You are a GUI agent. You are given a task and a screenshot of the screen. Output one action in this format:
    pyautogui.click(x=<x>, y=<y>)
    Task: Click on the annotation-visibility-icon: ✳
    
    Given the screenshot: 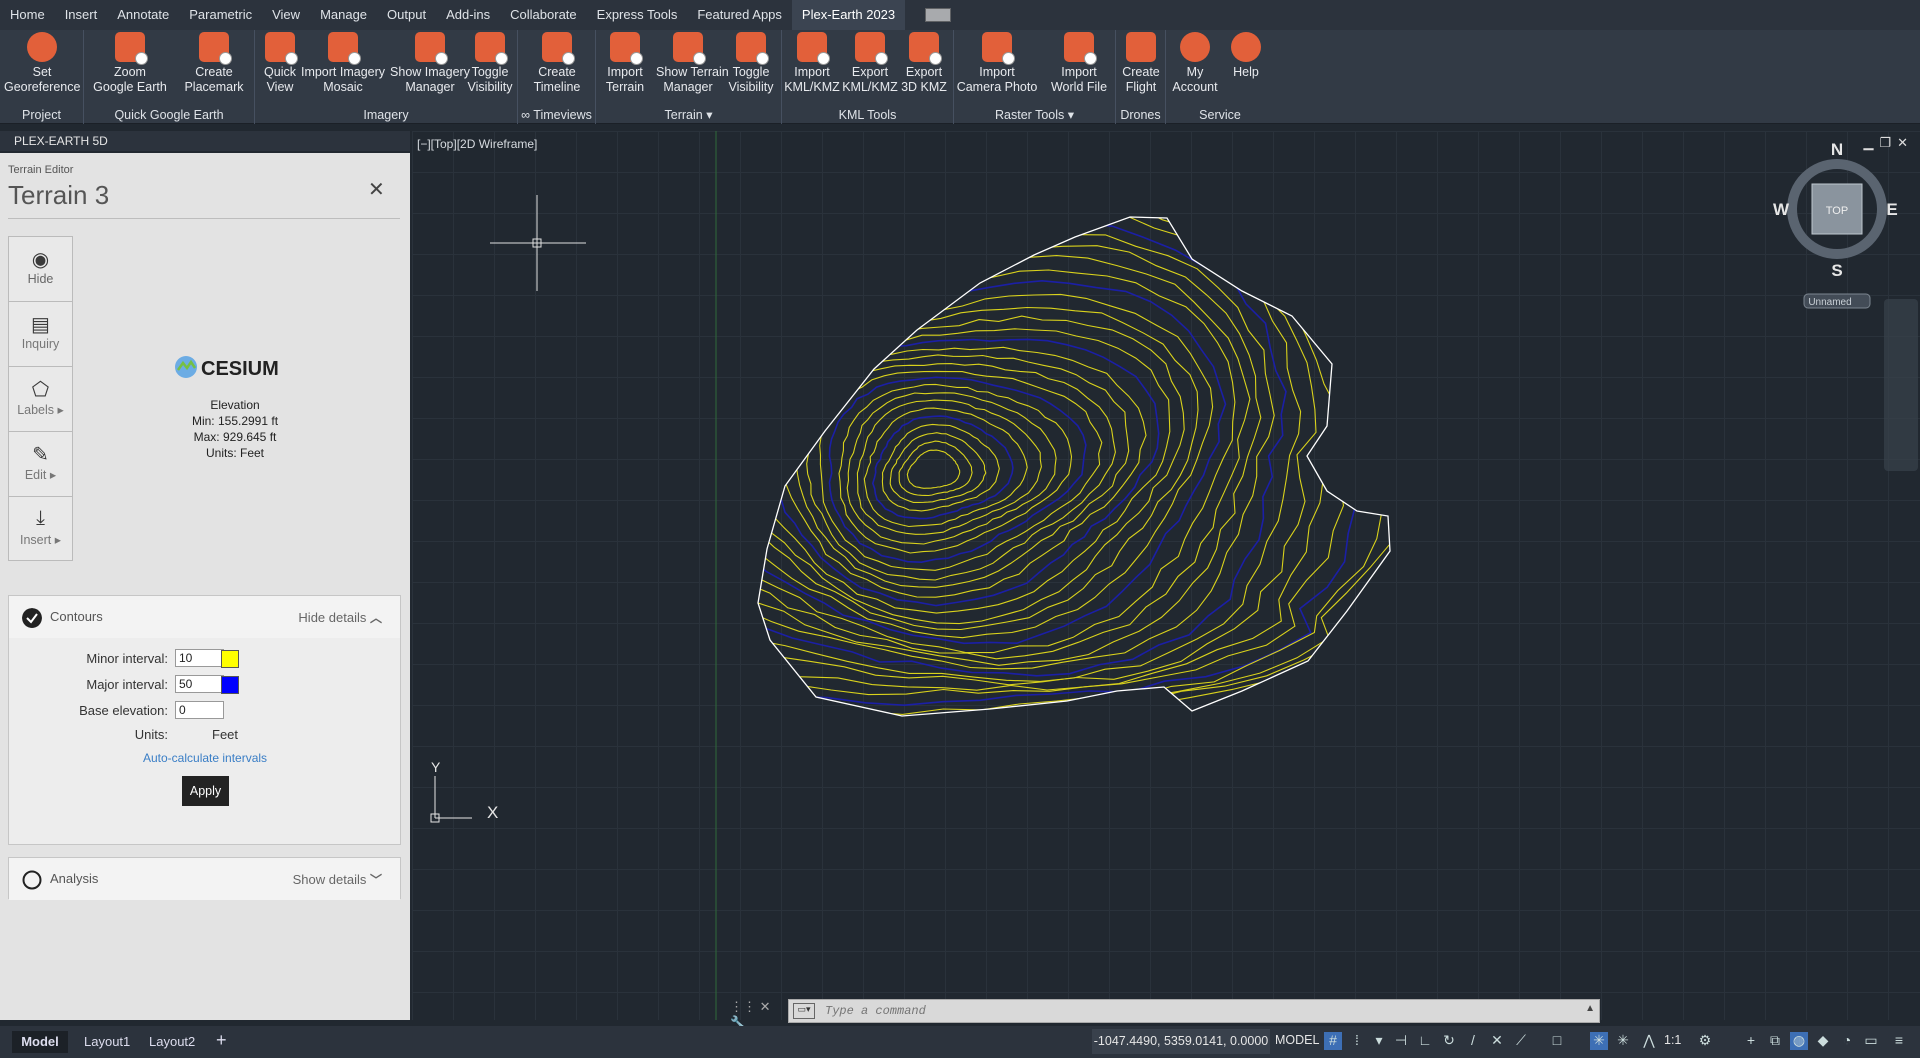 What is the action you would take?
    pyautogui.click(x=1599, y=1041)
    